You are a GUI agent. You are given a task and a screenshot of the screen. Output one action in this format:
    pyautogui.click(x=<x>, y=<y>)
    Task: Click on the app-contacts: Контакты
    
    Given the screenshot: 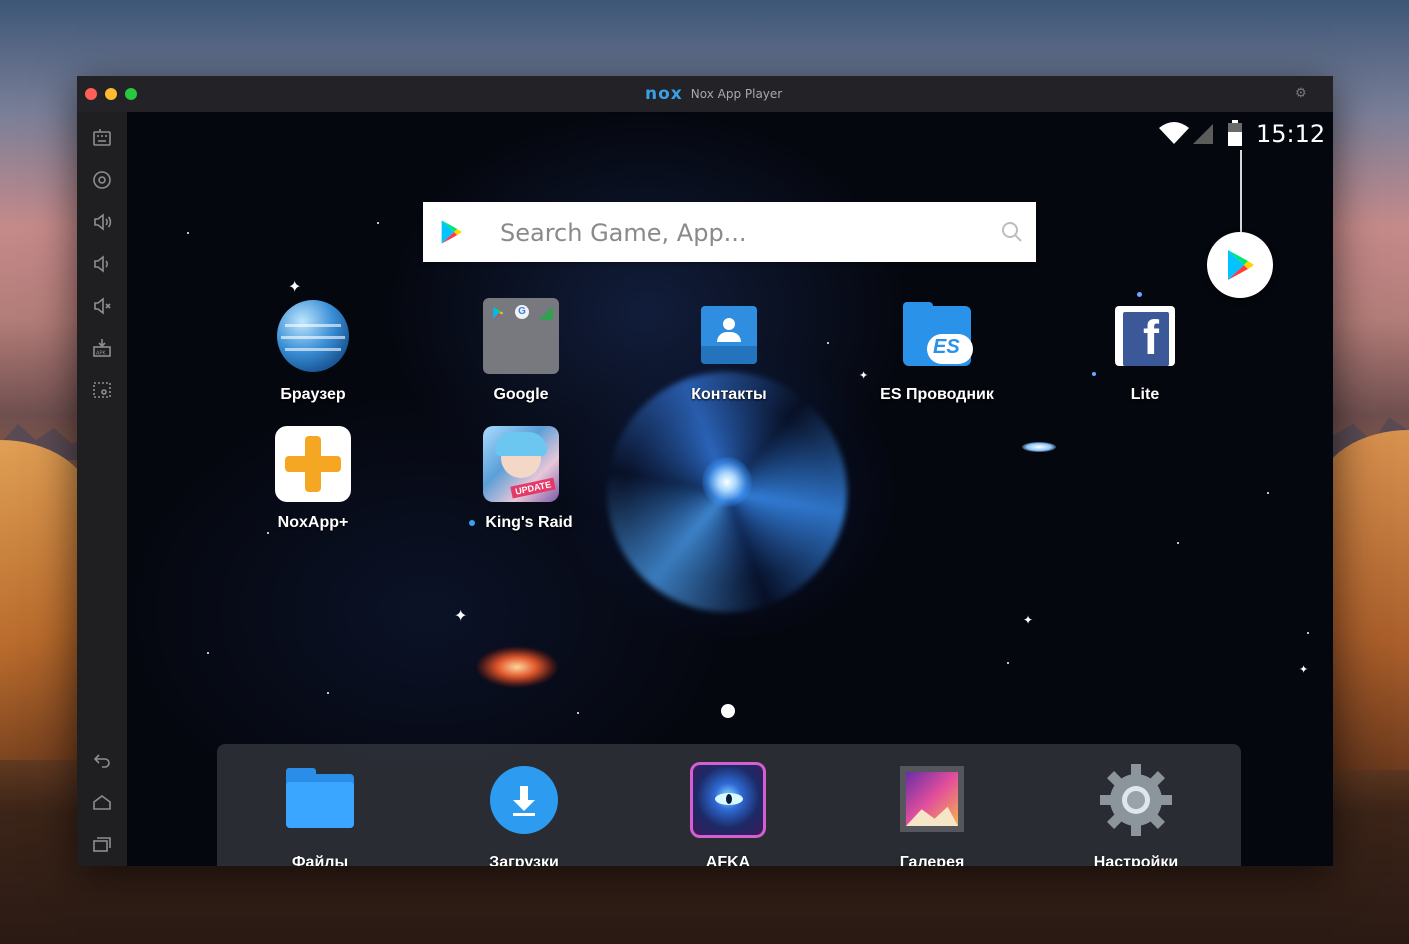 What is the action you would take?
    pyautogui.click(x=729, y=351)
    